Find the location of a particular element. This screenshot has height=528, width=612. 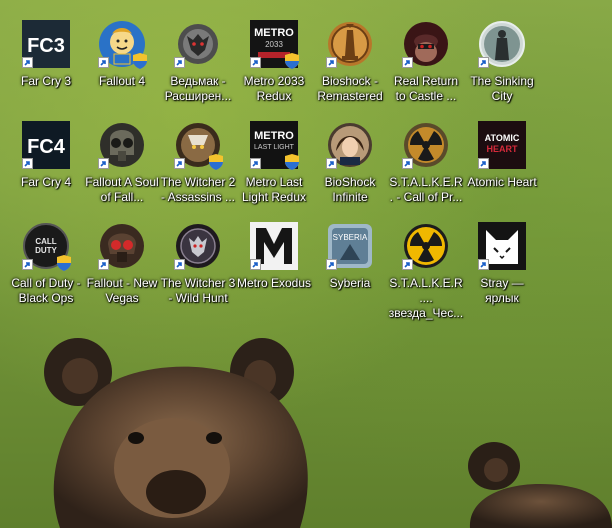

far-cry-4-icon: FC4 is located at coordinates (46, 145).